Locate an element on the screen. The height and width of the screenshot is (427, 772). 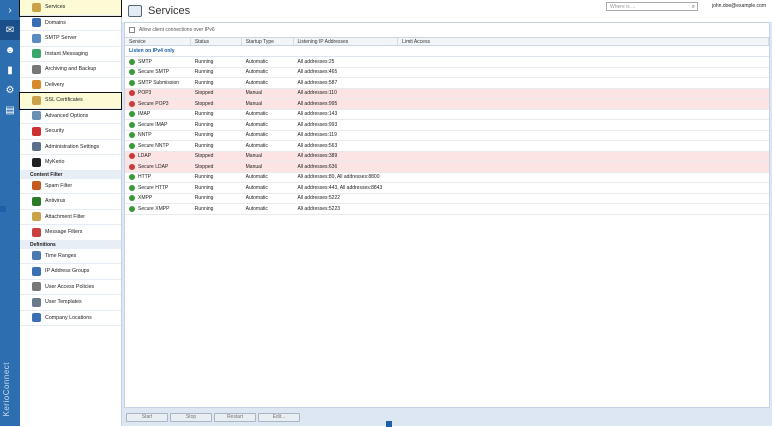
table-row: SMTP Running Automatic All addresses:25 is located at coordinates (447, 62).